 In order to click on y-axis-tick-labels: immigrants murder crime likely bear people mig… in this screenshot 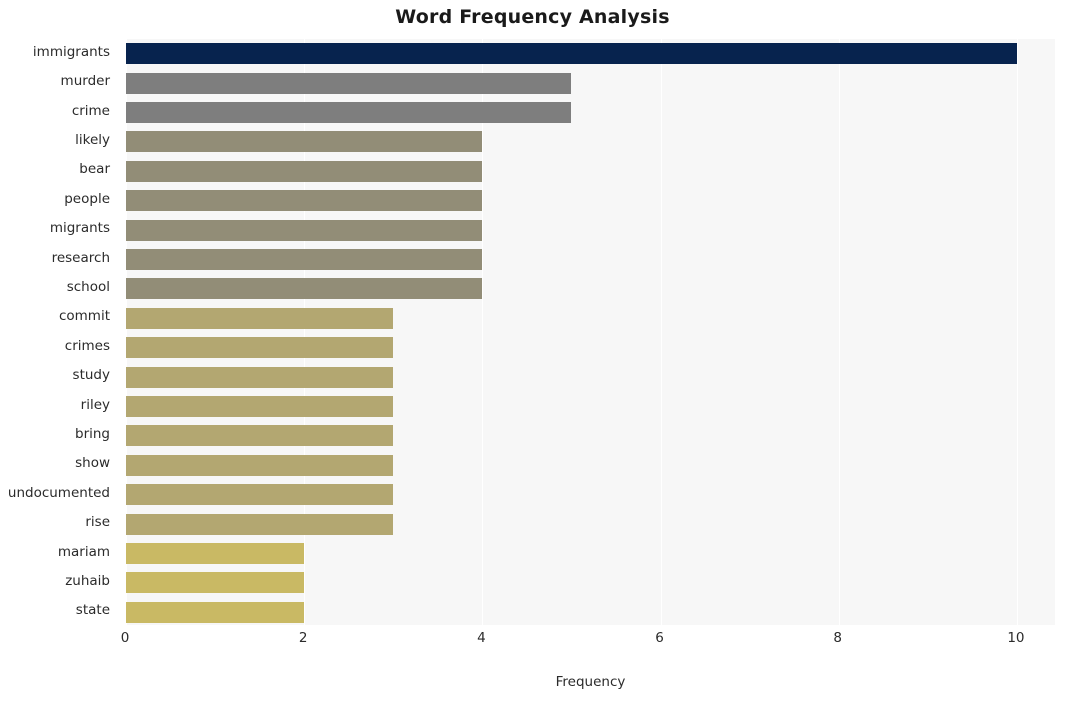, I will do `click(59, 332)`.